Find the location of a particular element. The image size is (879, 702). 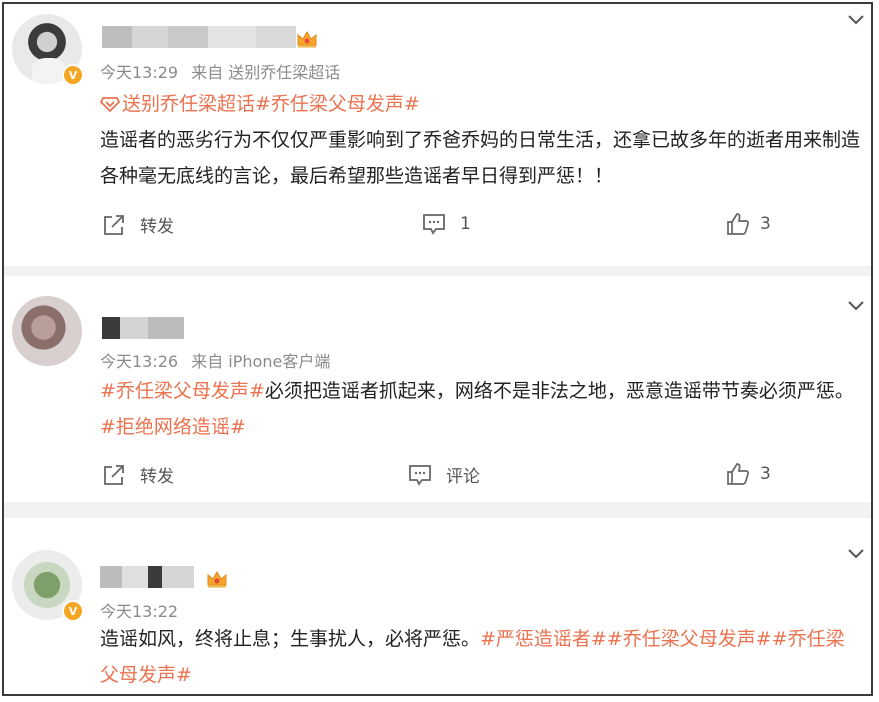

post-time: 今天13:22 is located at coordinates (139, 611).